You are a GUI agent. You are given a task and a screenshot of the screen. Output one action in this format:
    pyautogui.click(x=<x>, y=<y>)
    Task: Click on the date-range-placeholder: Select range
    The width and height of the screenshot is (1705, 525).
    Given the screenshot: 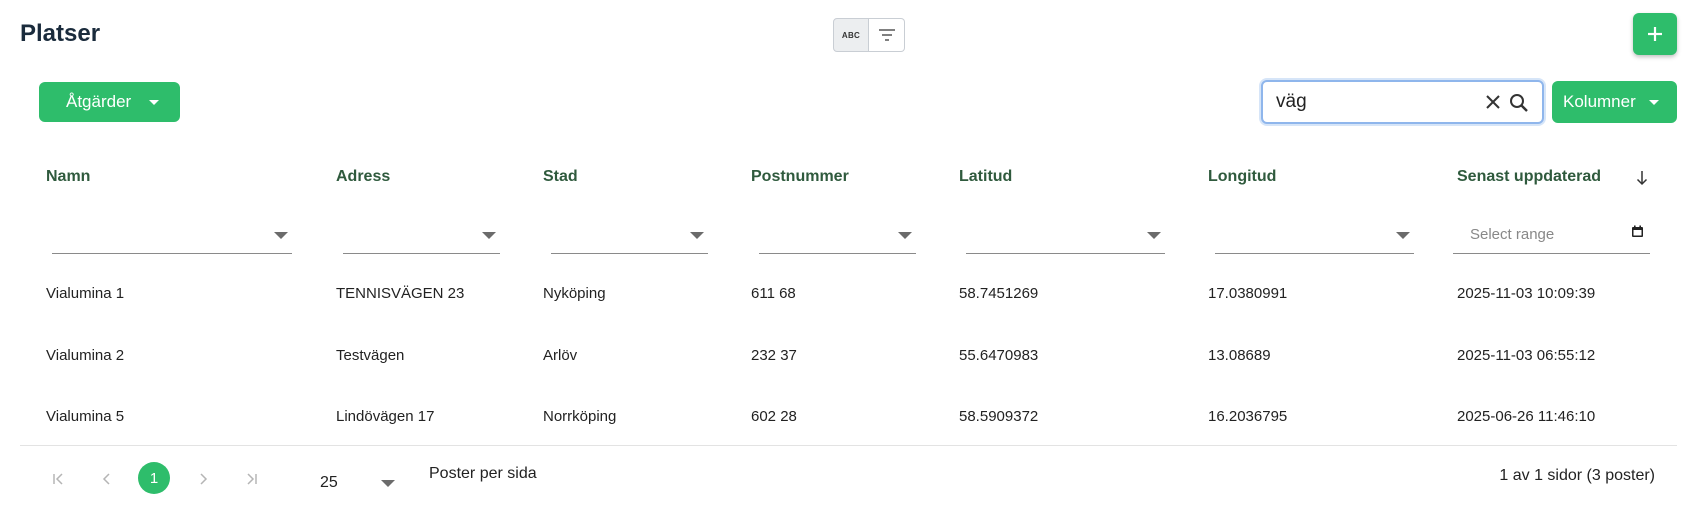 What is the action you would take?
    pyautogui.click(x=1512, y=234)
    